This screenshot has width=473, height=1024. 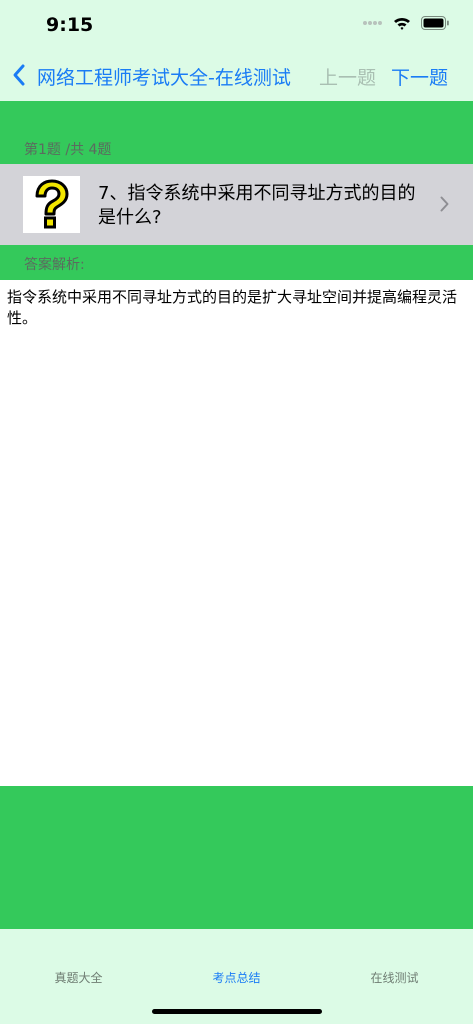 I want to click on answer-text: 指令系统中采用不同寻址方式的目的是扩大寻址空间并提高编程灵活性。, so click(x=232, y=307).